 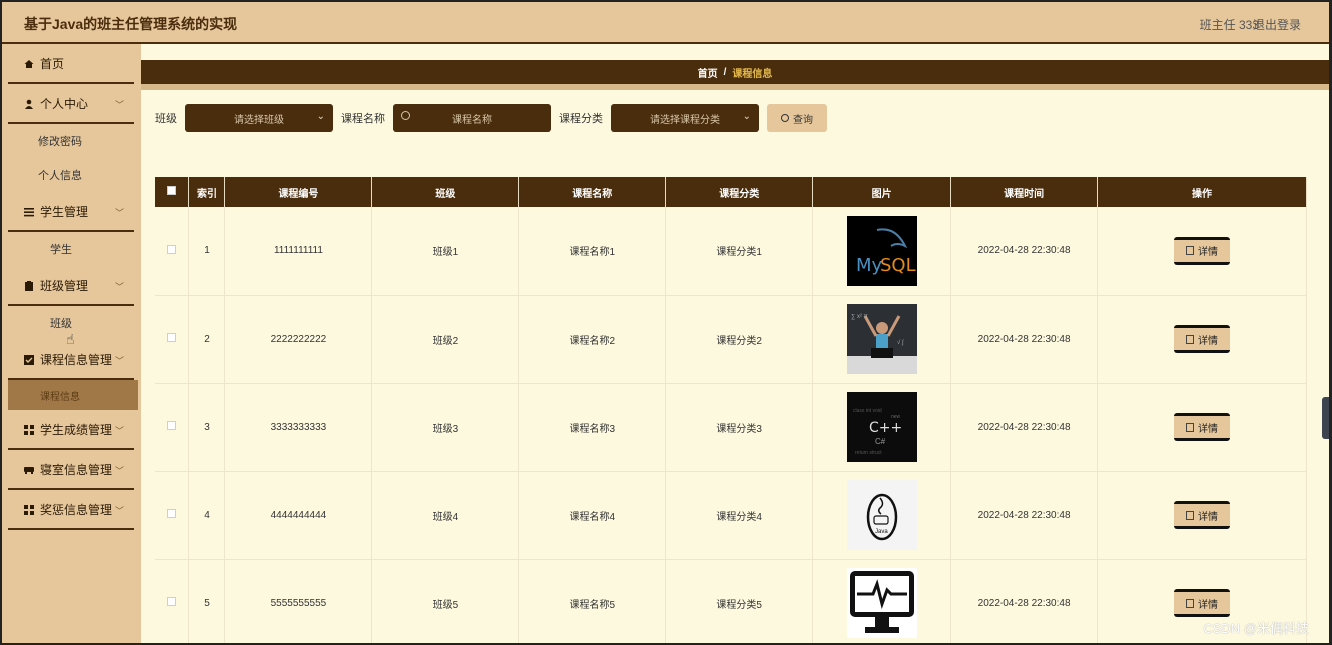 I want to click on cpp-wordcloud-image: C++ C# class int void return struct new, so click(x=881, y=427).